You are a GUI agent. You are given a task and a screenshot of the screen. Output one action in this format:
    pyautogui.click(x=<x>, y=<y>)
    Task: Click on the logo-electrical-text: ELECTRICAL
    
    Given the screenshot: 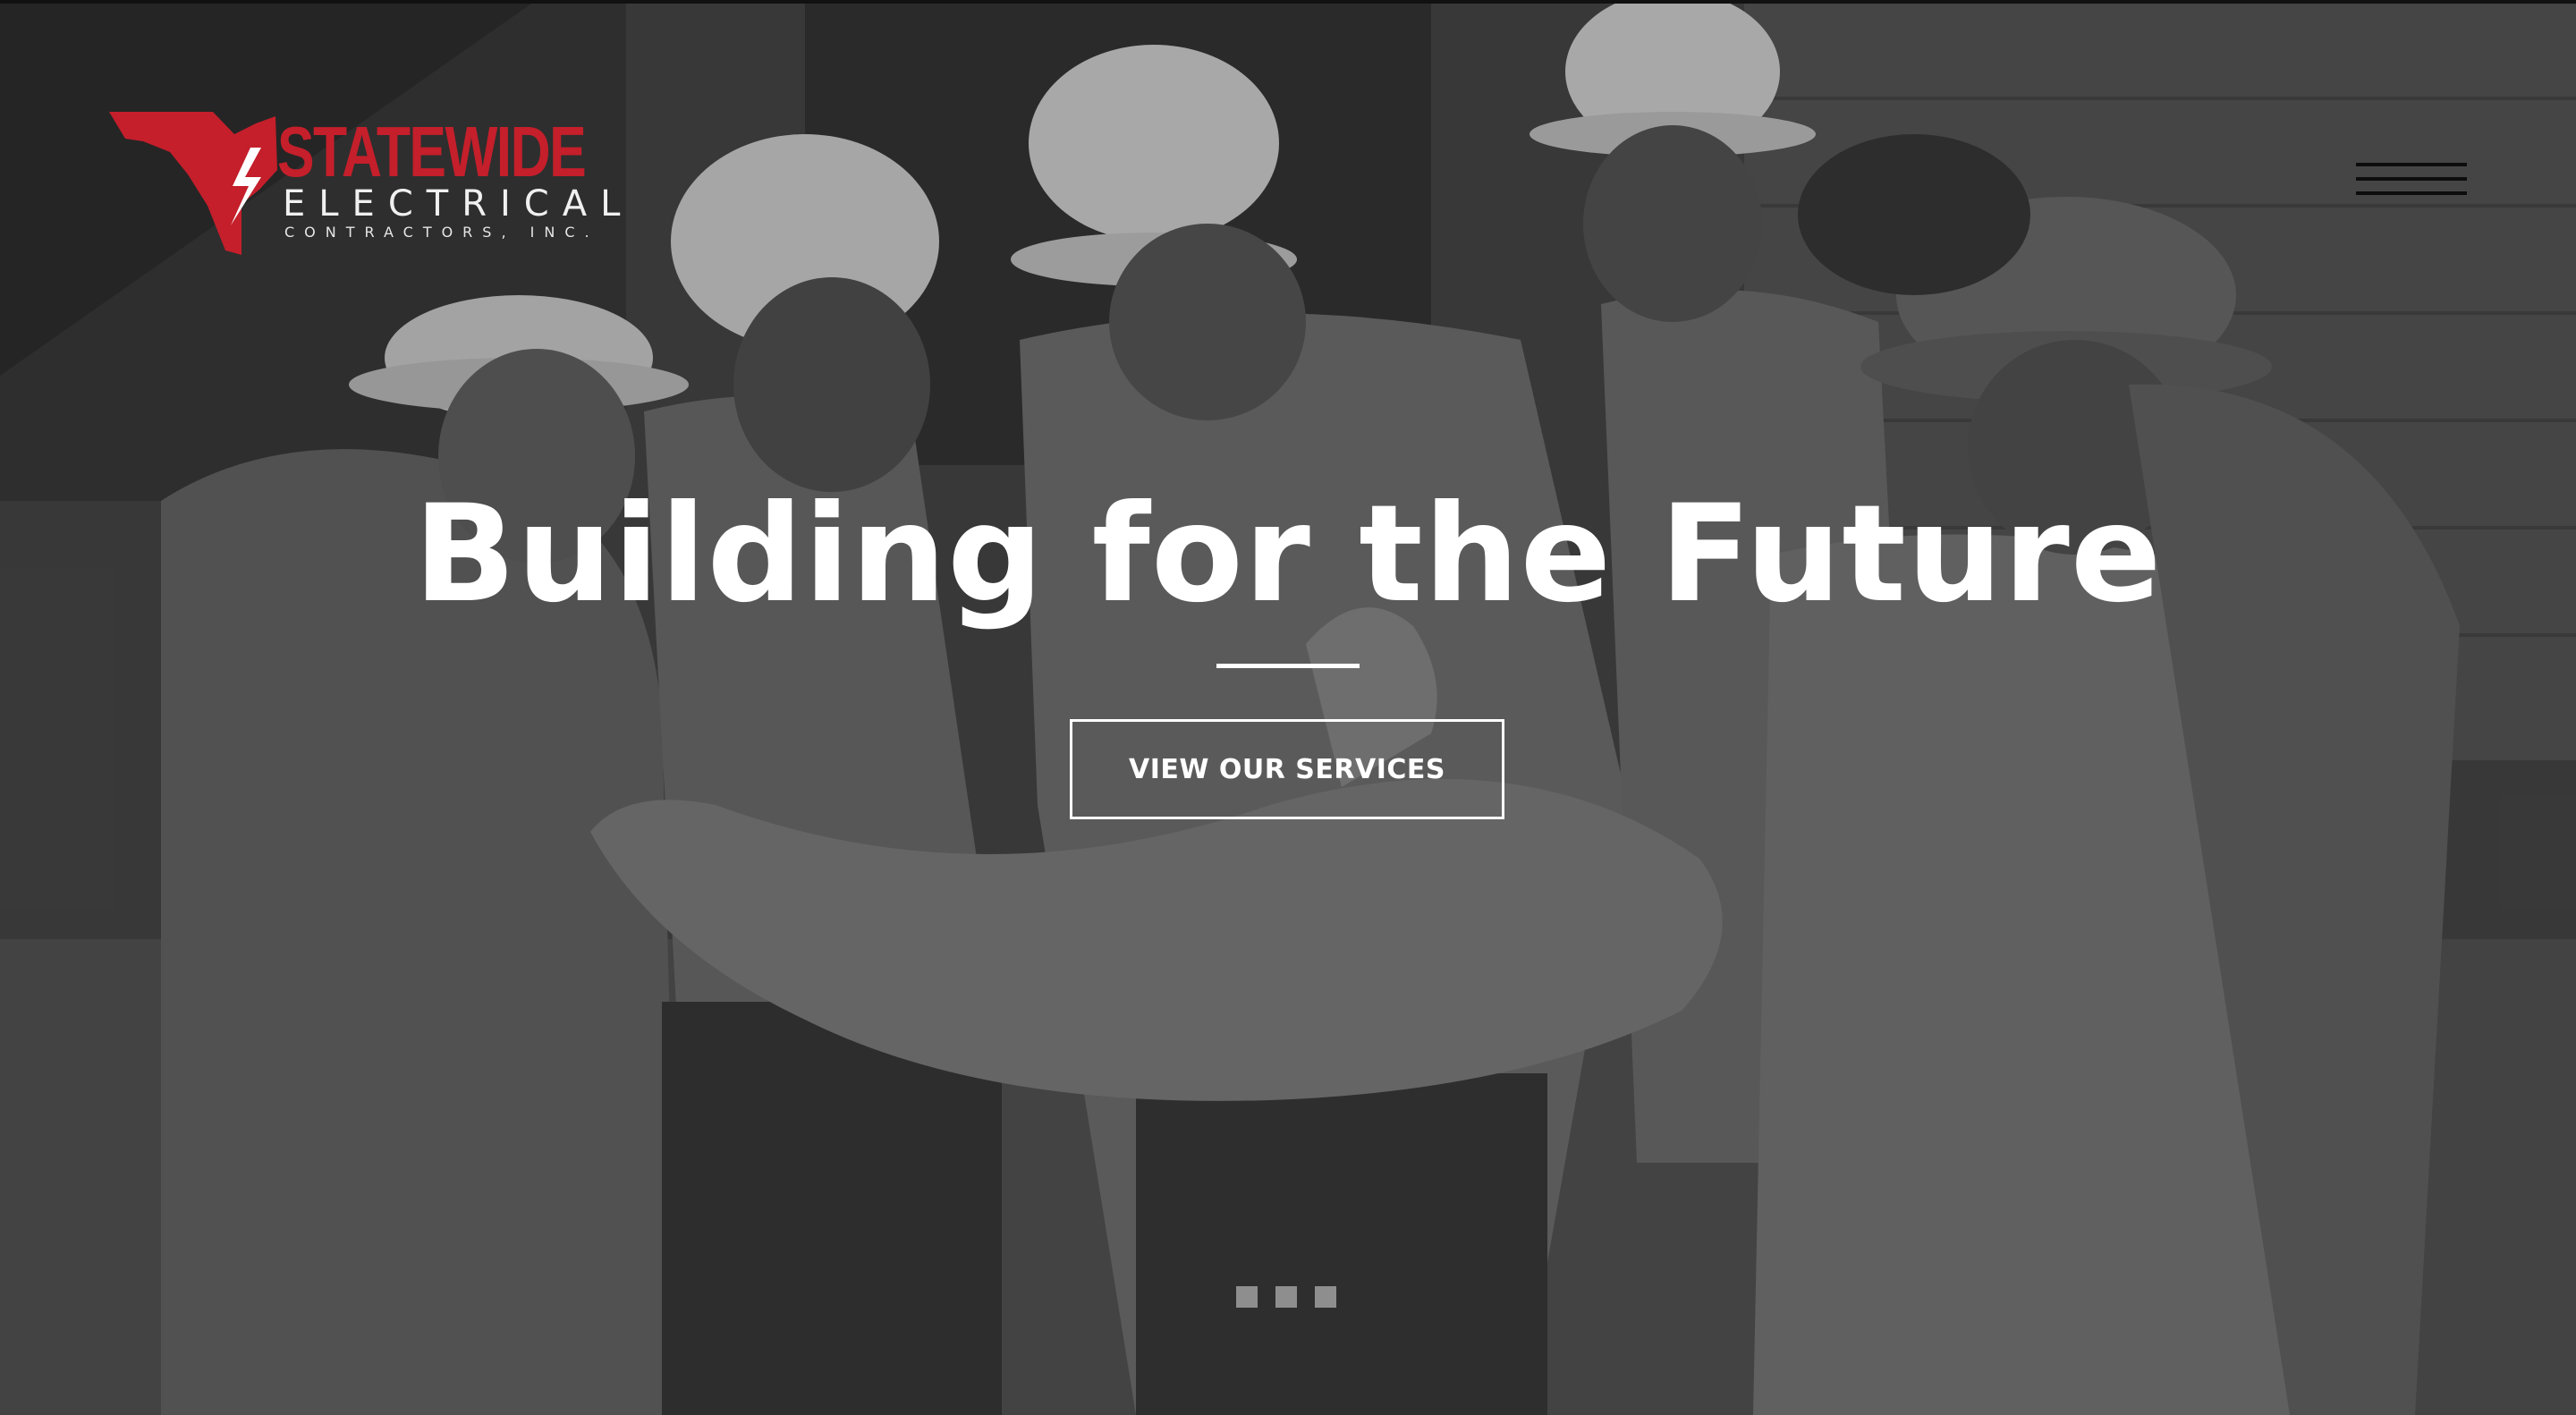 What is the action you would take?
    pyautogui.click(x=458, y=204)
    